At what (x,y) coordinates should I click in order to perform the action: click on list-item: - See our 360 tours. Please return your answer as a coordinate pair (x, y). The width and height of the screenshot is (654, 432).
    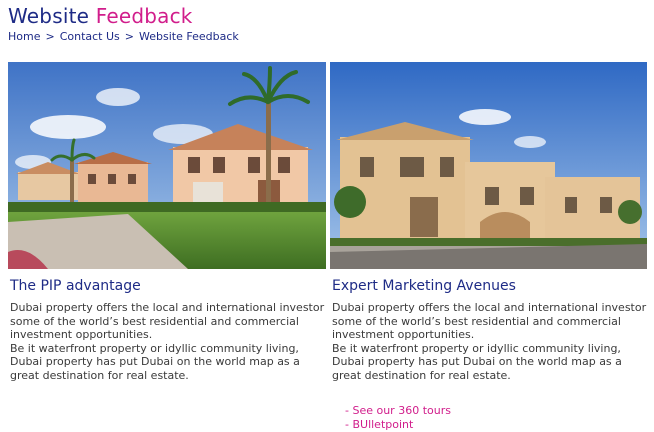
    Looking at the image, I should click on (398, 411).